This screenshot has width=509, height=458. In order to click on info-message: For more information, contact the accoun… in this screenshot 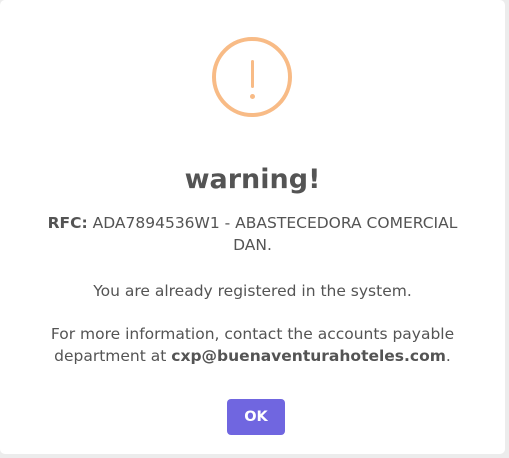, I will do `click(252, 345)`.